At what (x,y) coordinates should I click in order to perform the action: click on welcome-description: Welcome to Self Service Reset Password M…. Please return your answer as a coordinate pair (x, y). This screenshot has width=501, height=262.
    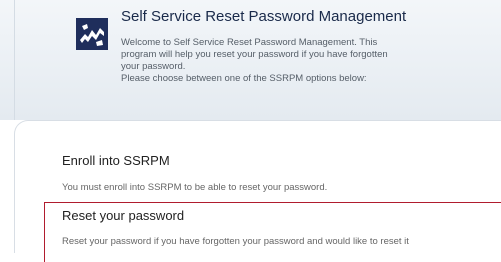
    Looking at the image, I should click on (306, 61).